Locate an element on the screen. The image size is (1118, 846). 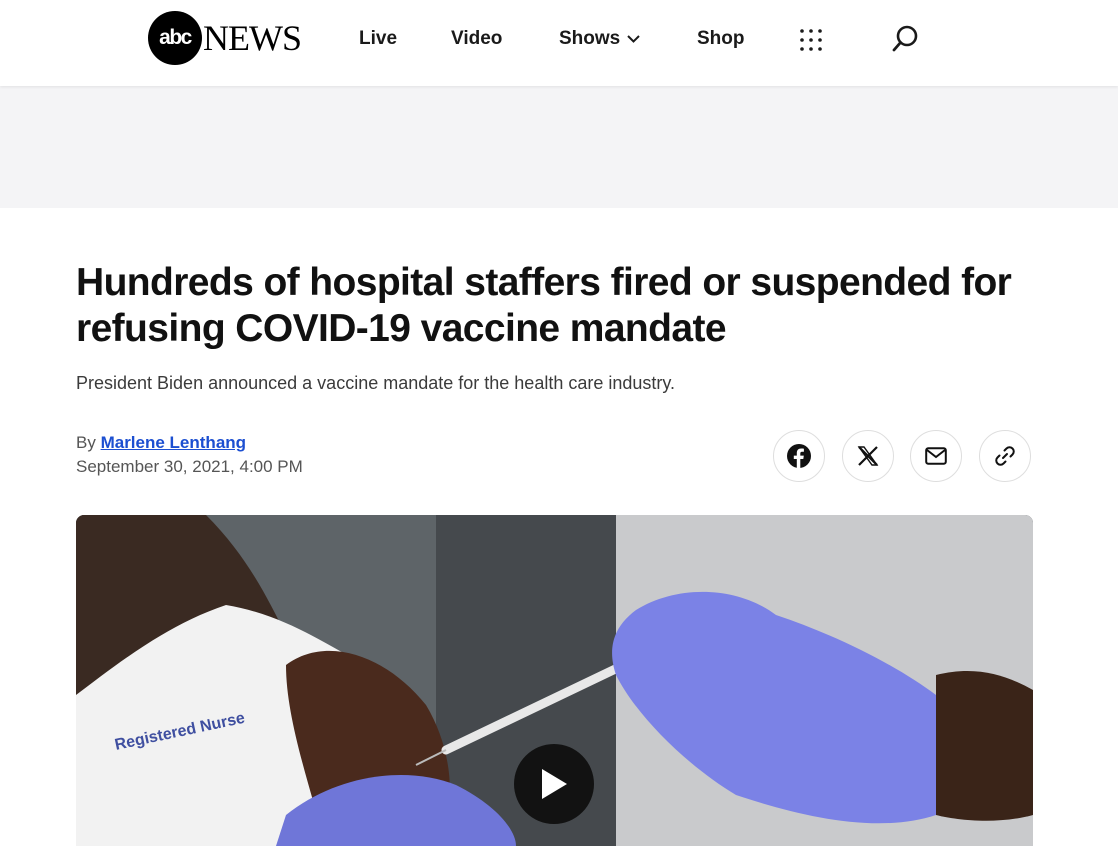
share-x-button is located at coordinates (868, 456).